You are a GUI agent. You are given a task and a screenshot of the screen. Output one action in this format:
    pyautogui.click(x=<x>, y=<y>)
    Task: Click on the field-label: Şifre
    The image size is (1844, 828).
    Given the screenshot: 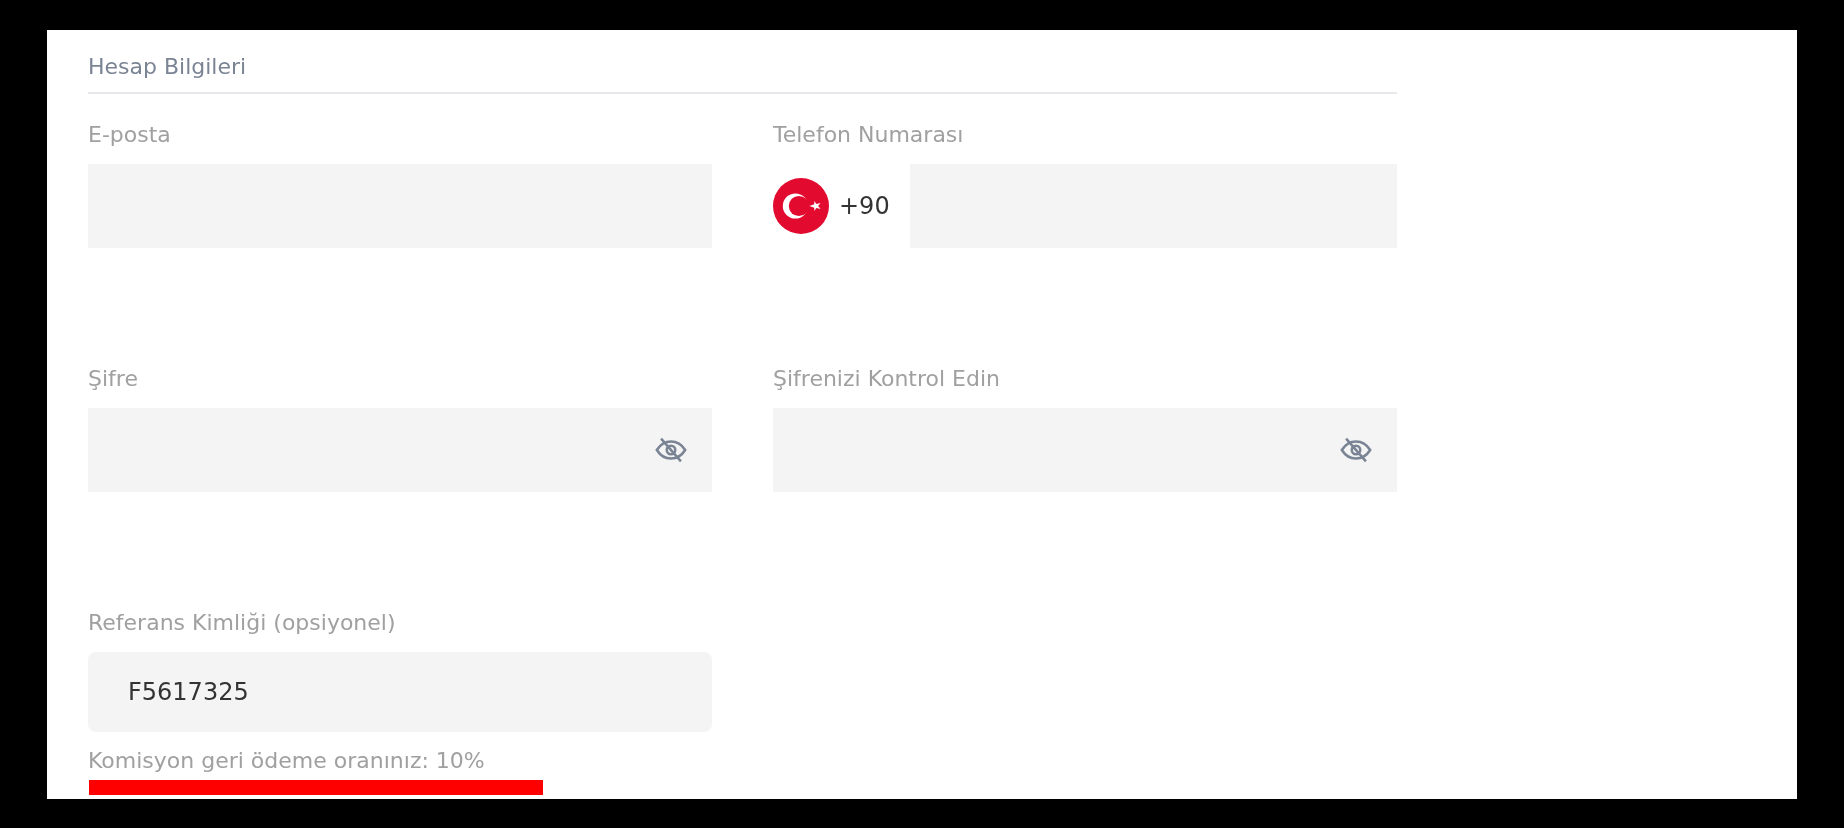 What is the action you would take?
    pyautogui.click(x=113, y=379)
    